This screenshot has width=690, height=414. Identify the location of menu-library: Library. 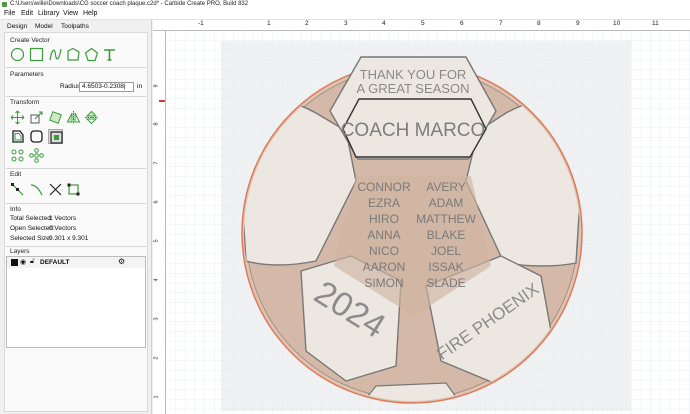
(48, 13).